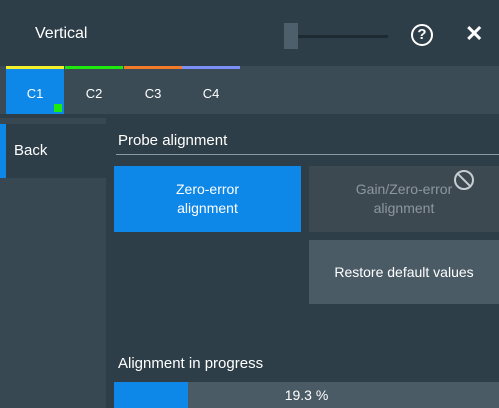 The height and width of the screenshot is (408, 499). I want to click on alignment-progress-bar: 19.3 %, so click(306, 395).